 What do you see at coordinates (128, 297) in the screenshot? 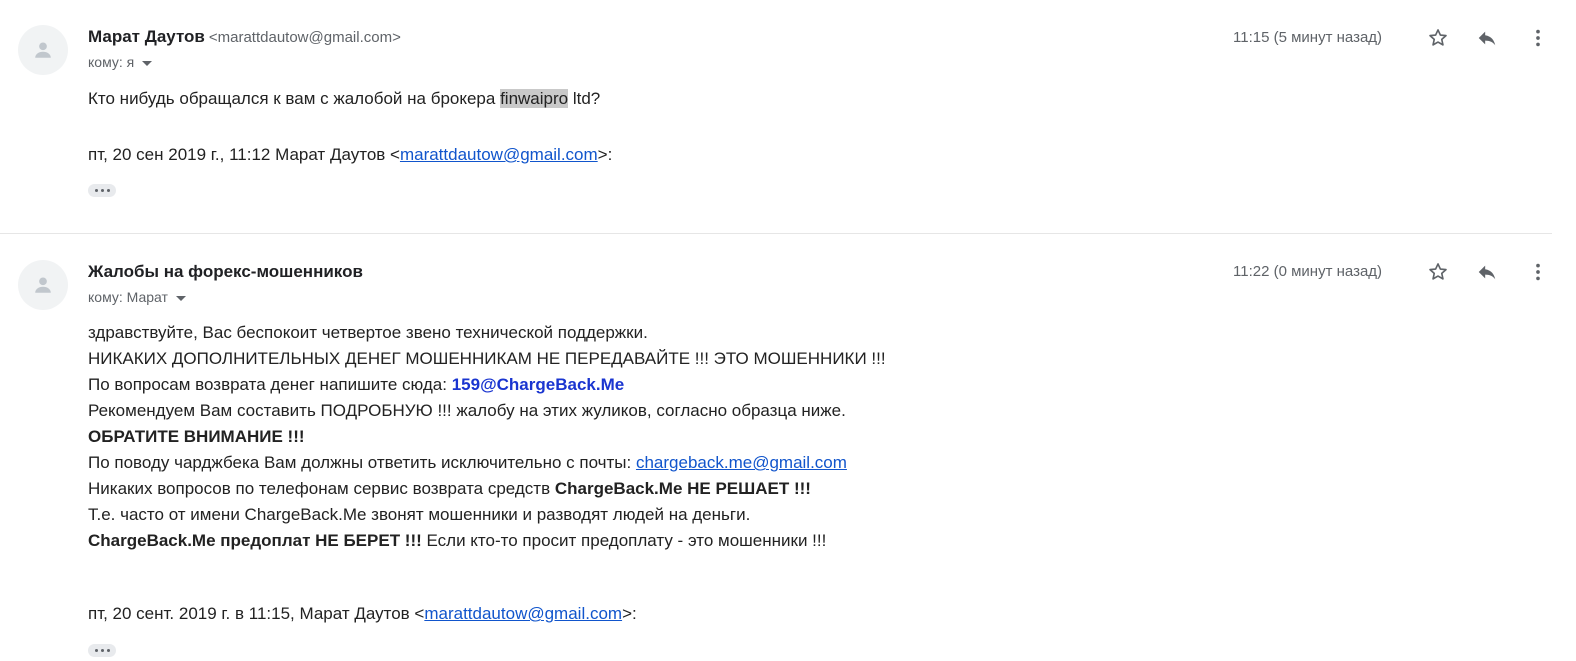
I see `recipient-label: кому: Марат` at bounding box center [128, 297].